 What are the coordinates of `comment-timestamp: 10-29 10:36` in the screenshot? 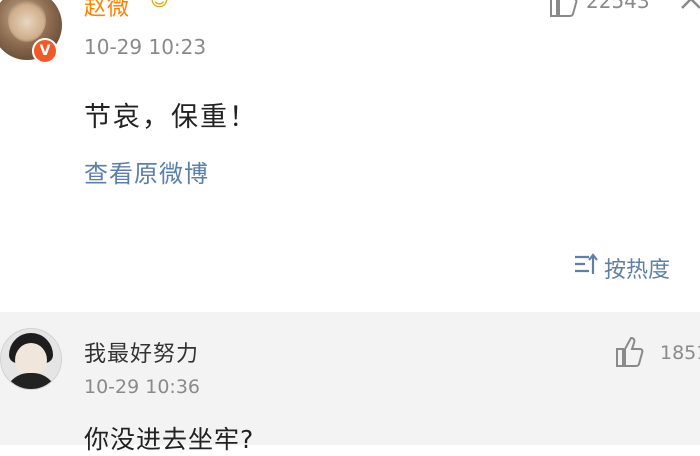 It's located at (142, 387).